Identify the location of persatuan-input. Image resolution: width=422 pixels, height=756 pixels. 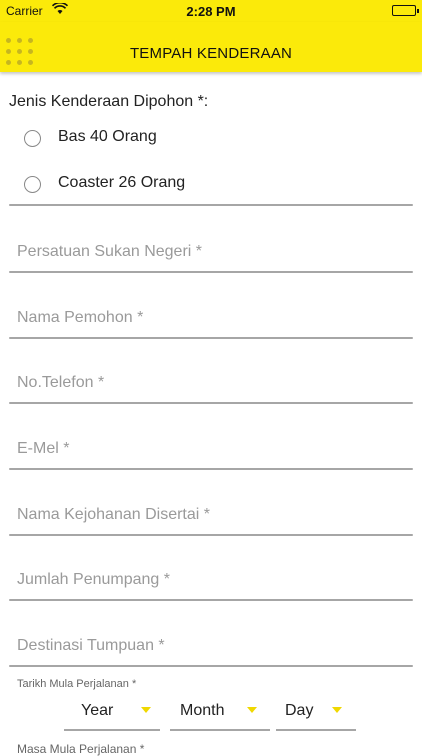
(211, 252).